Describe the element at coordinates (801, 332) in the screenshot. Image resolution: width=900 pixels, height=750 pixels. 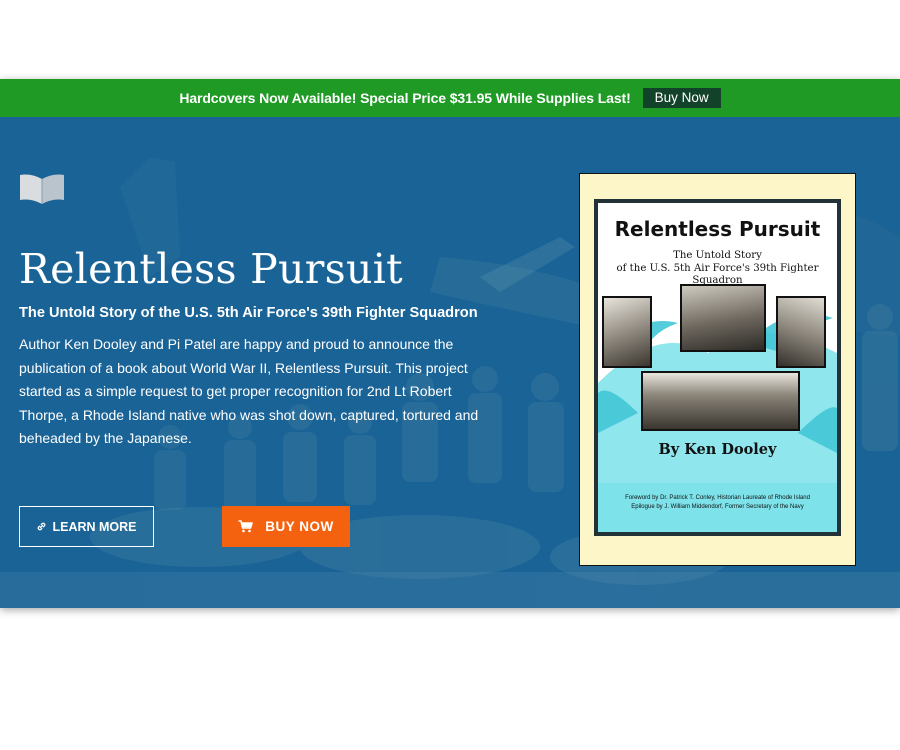
I see `cover-photo-pilot-right` at that location.